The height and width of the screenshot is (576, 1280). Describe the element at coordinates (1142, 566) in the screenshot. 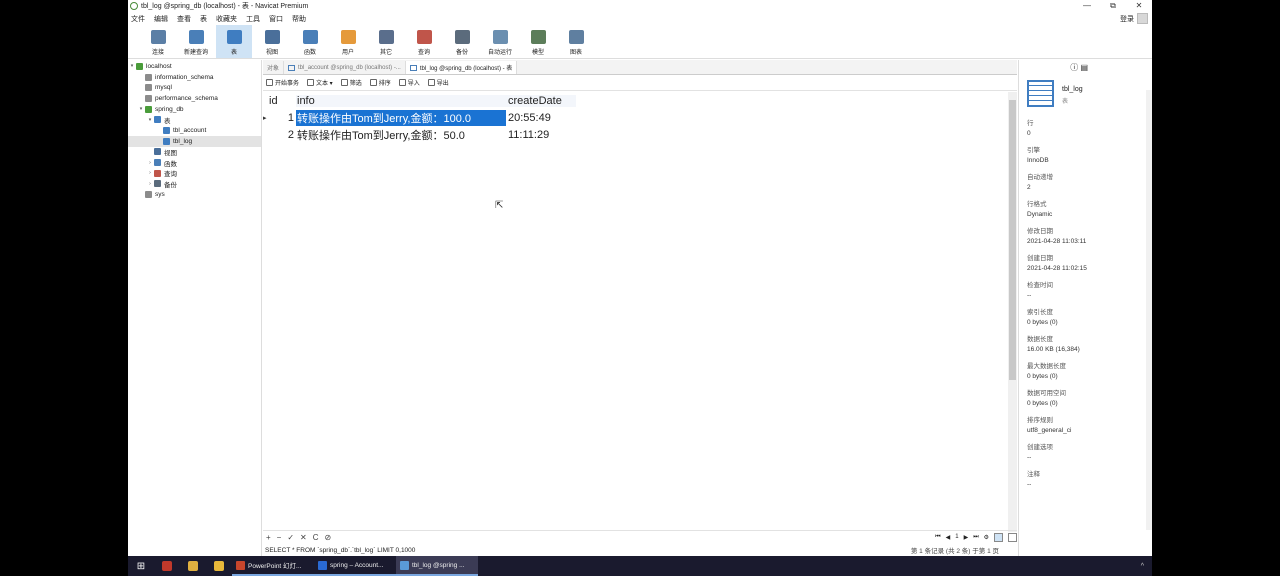

I see `tray-chevron-icon: ^` at that location.